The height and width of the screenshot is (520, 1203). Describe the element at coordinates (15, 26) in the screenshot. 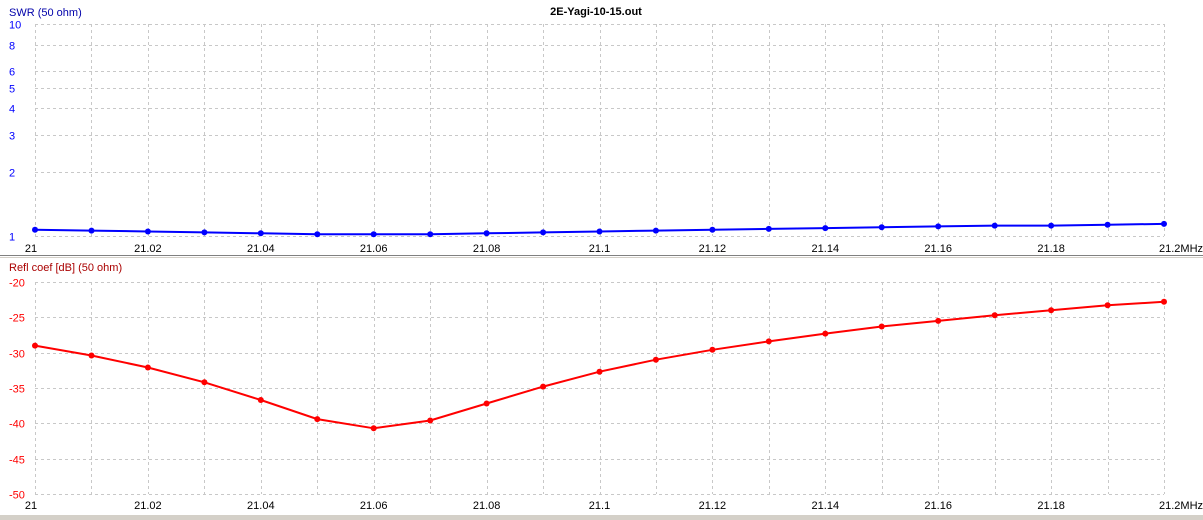

I see `swr-y-tick-label: 10` at that location.